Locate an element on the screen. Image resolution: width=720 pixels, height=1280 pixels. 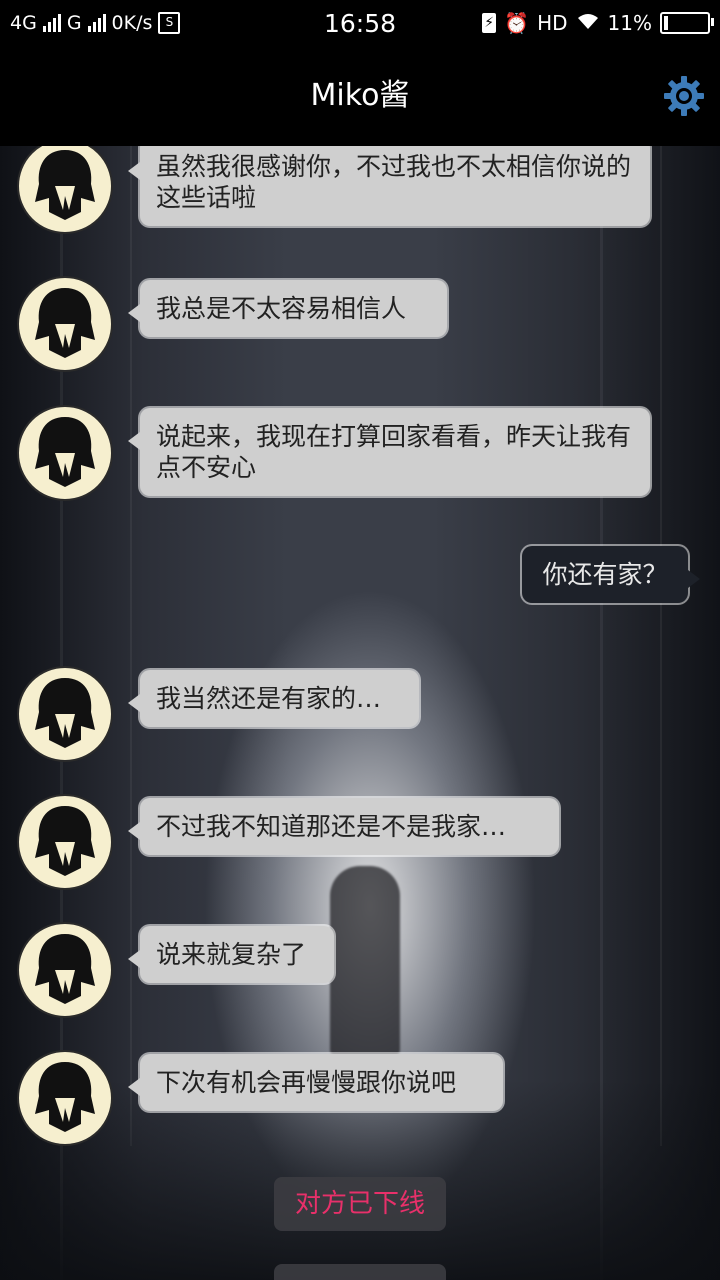
message-bubble: 下次有机会再慢慢跟你说吧 is located at coordinates (315, 1082).